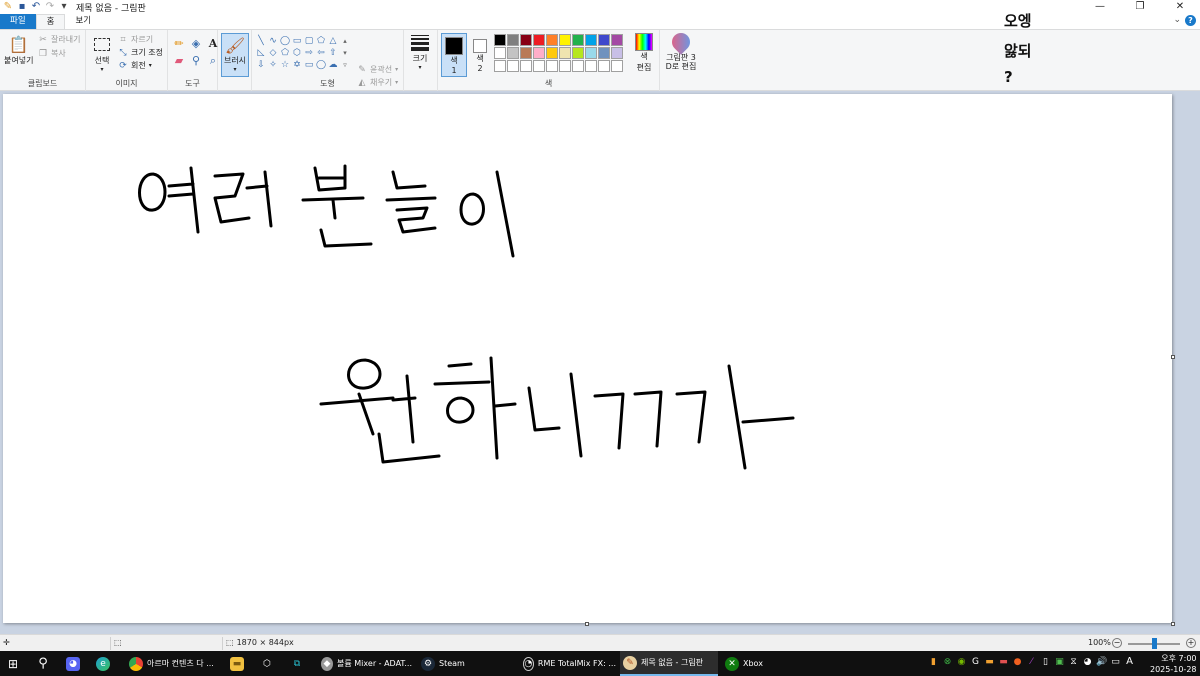 This screenshot has height=676, width=1200. I want to click on crop-button: ⌗ 자르기, so click(135, 39).